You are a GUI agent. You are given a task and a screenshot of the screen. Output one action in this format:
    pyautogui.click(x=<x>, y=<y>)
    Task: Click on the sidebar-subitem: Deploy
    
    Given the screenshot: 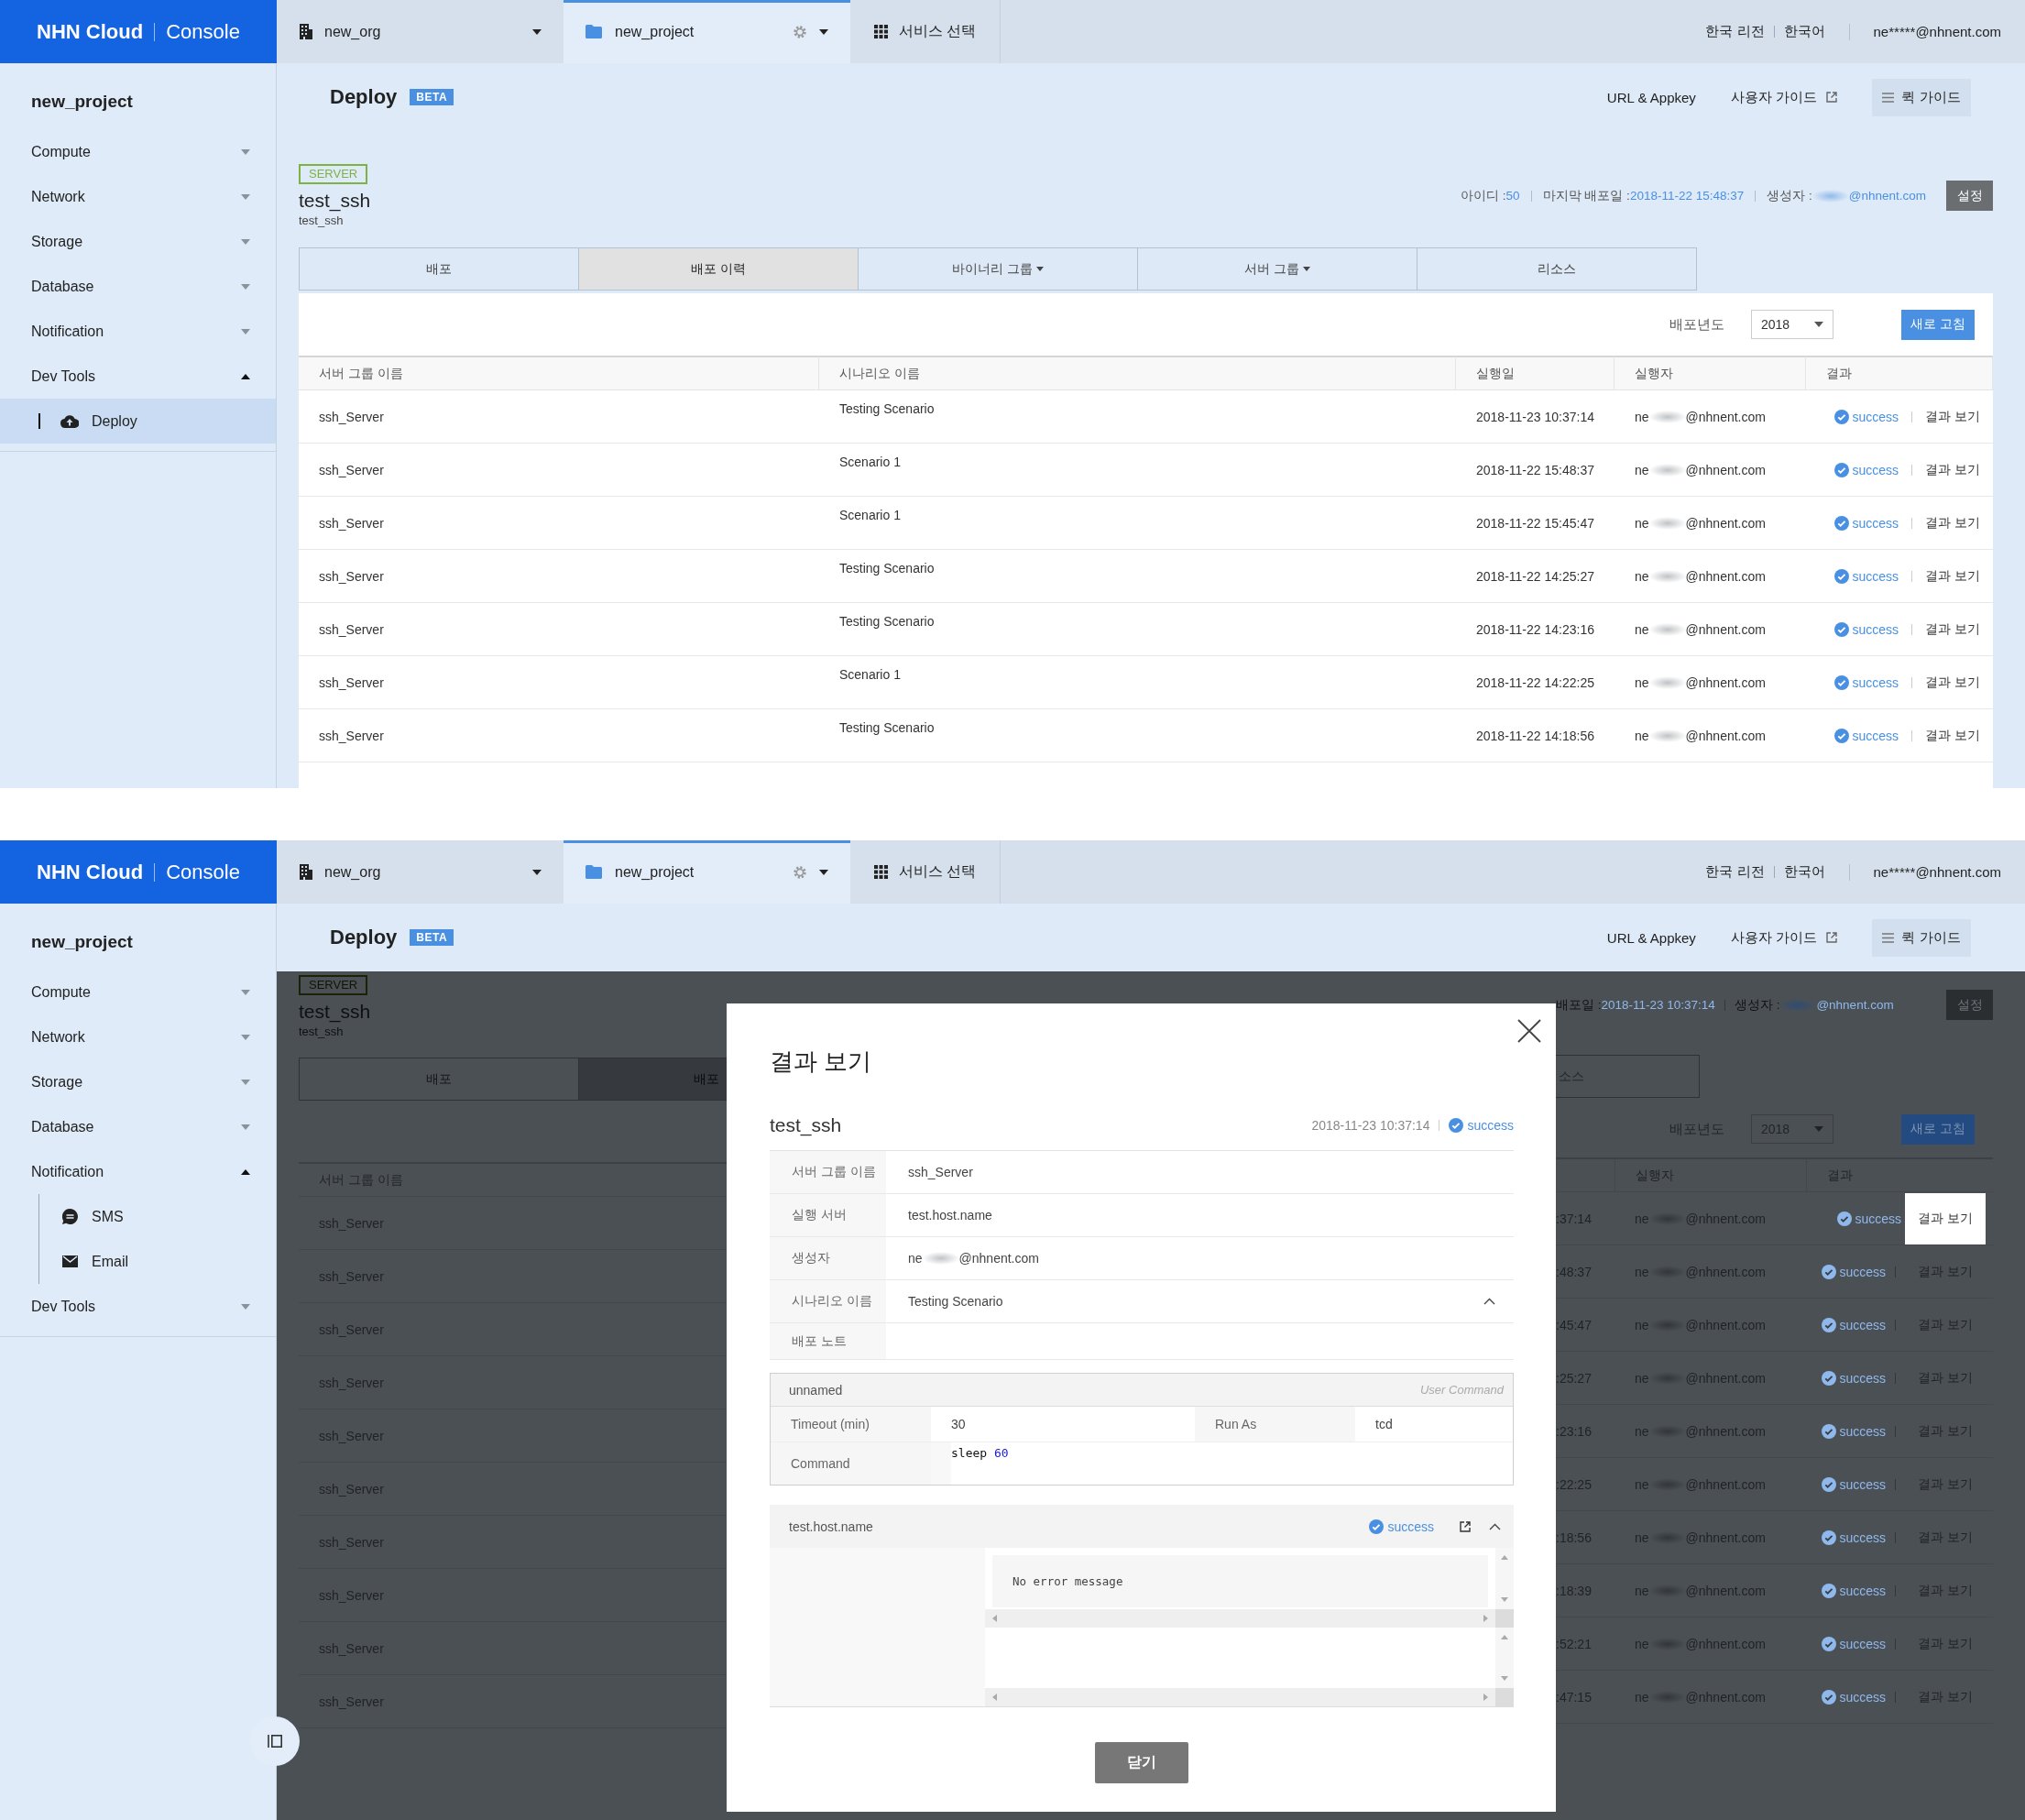 What is the action you would take?
    pyautogui.click(x=138, y=421)
    